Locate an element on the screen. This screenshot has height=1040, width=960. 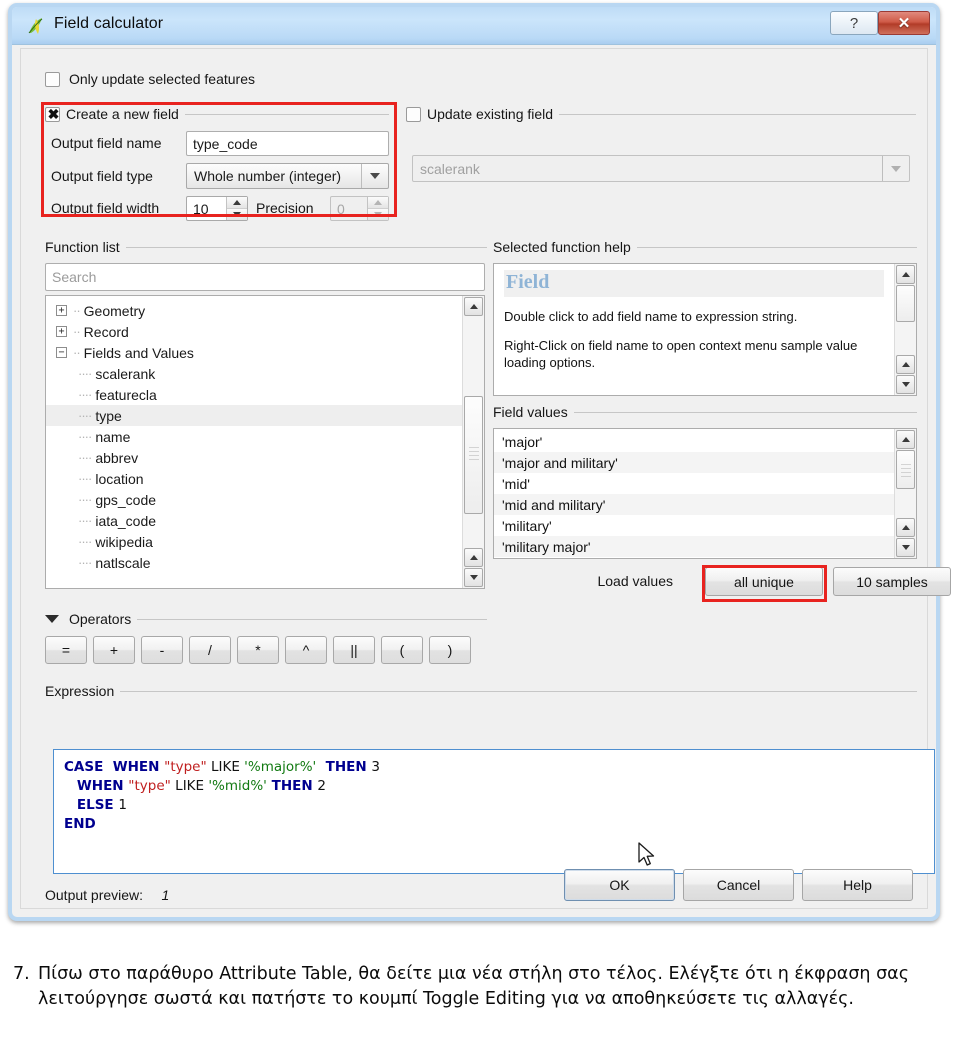
operator-label: / is located at coordinates (210, 650).